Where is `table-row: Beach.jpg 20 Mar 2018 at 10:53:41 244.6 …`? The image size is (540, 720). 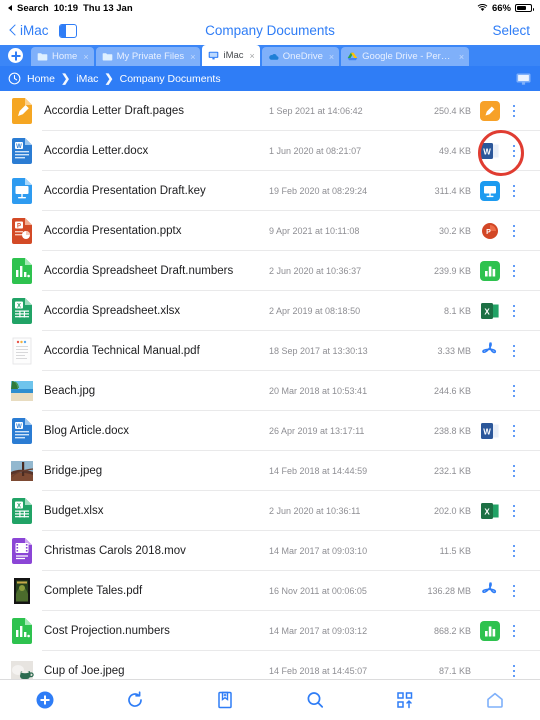 table-row: Beach.jpg 20 Mar 2018 at 10:53:41 244.6 … is located at coordinates (270, 391).